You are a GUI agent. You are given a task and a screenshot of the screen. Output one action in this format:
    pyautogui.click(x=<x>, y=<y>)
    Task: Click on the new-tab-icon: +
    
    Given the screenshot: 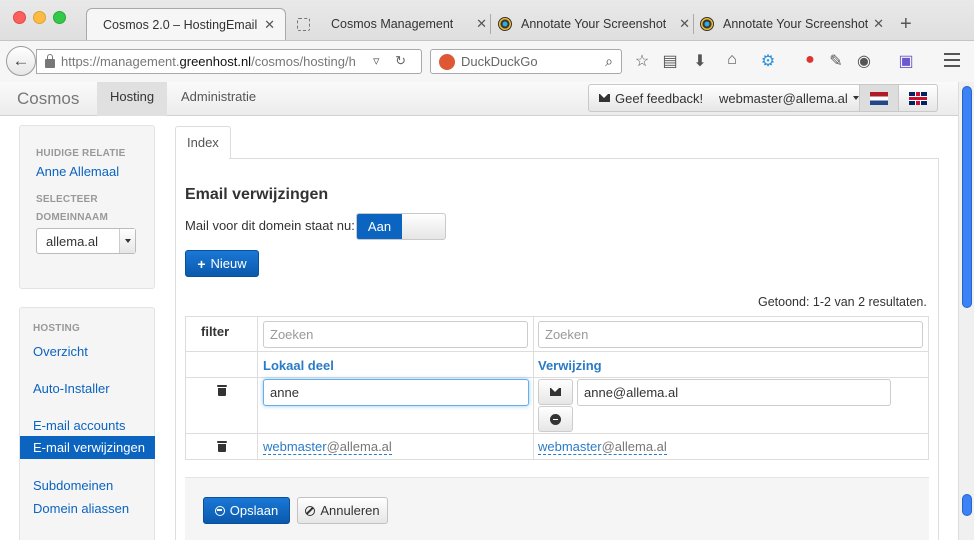 What is the action you would take?
    pyautogui.click(x=906, y=24)
    